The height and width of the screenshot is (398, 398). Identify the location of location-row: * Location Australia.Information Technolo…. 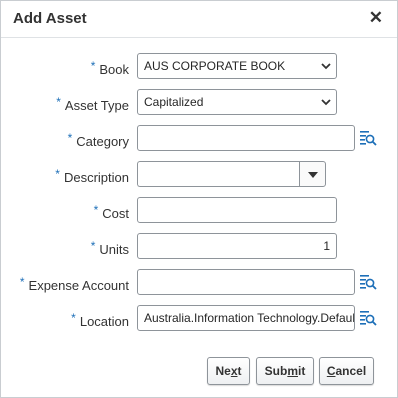
(199, 318).